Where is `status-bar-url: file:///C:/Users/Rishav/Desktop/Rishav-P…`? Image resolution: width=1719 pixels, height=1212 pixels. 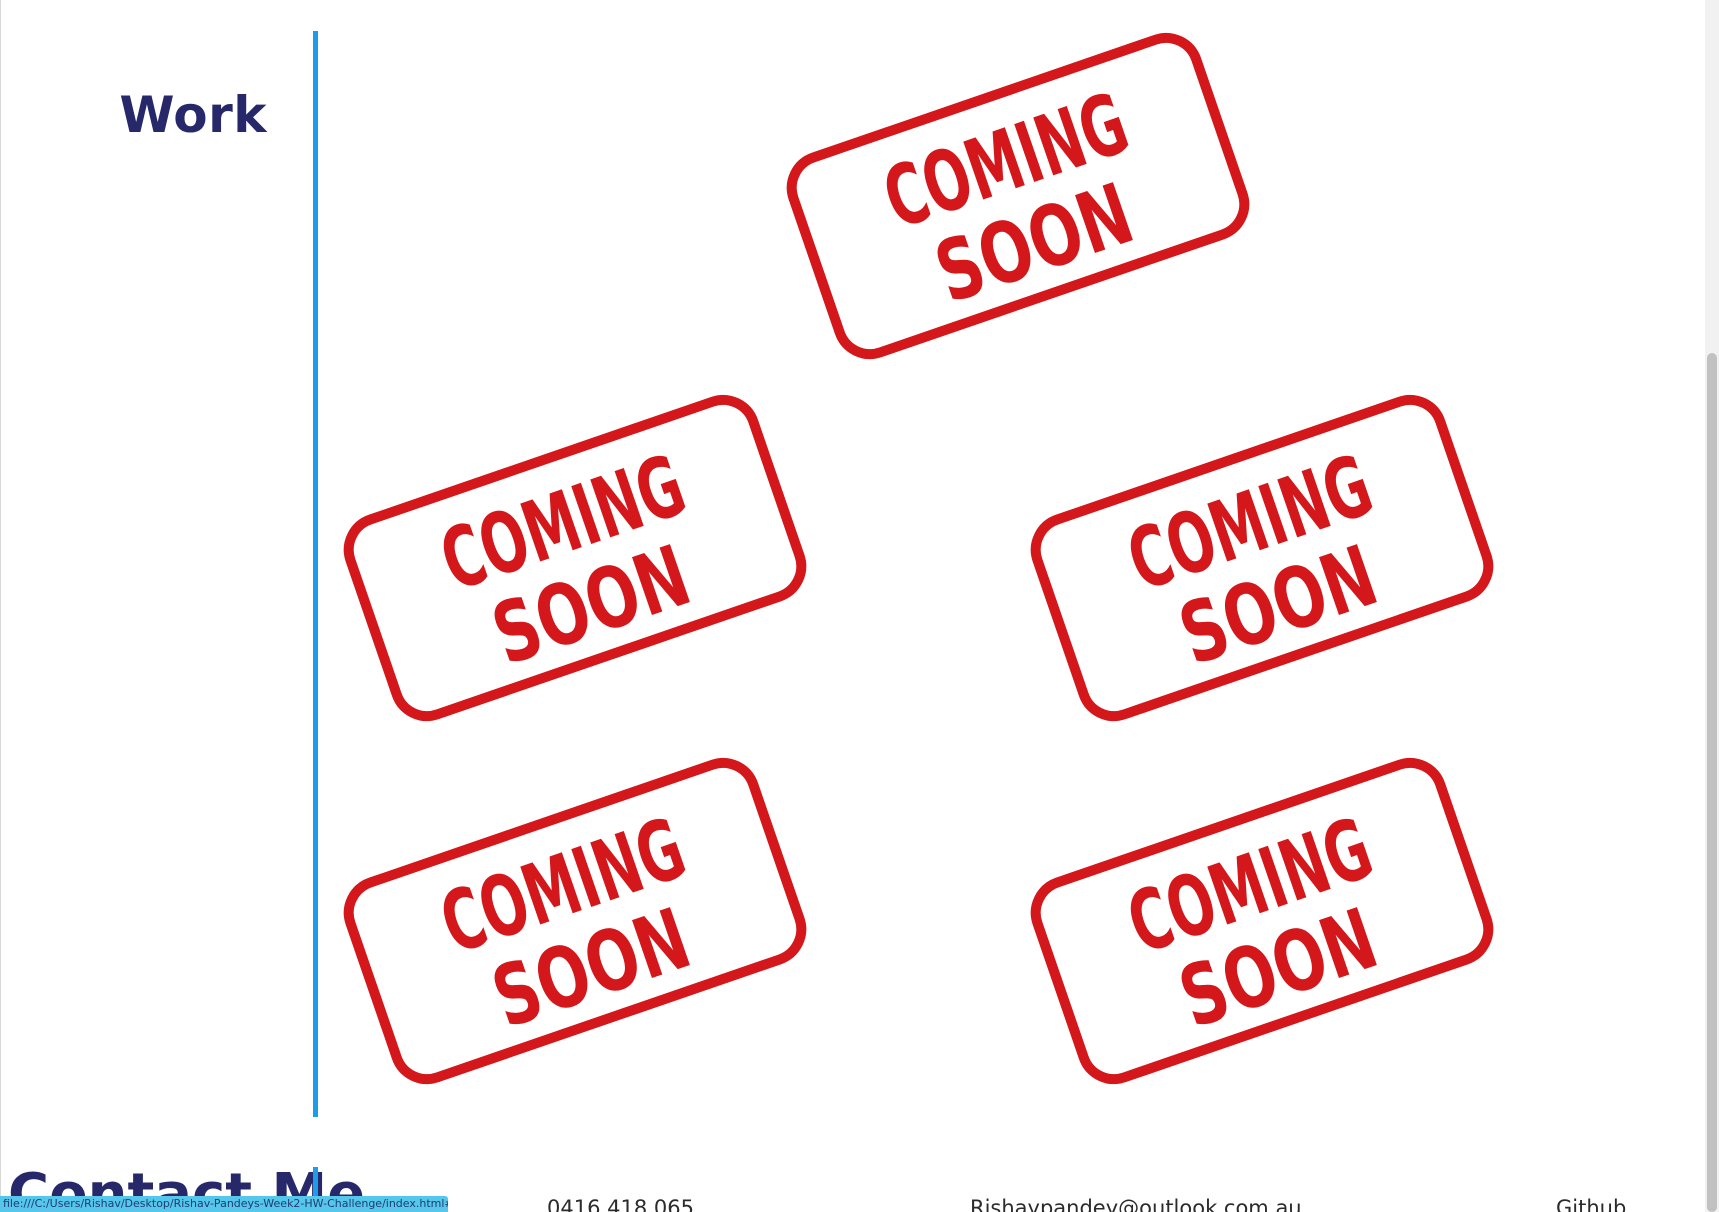 status-bar-url: file:///C:/Users/Rishav/Desktop/Rishav-P… is located at coordinates (224, 1204).